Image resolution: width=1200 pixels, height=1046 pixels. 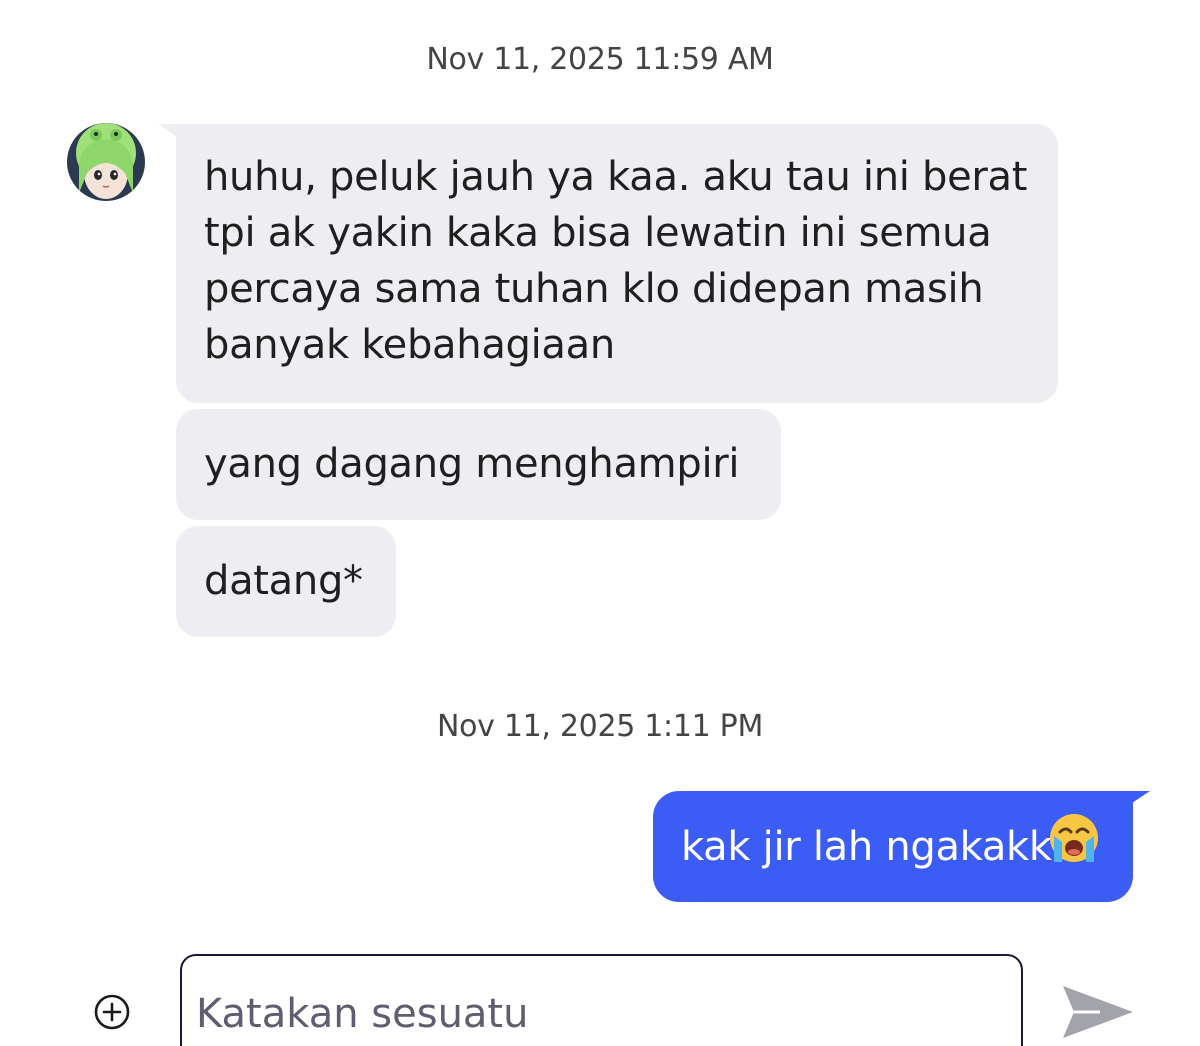 I want to click on received-message-bubble: datang*, so click(x=286, y=581).